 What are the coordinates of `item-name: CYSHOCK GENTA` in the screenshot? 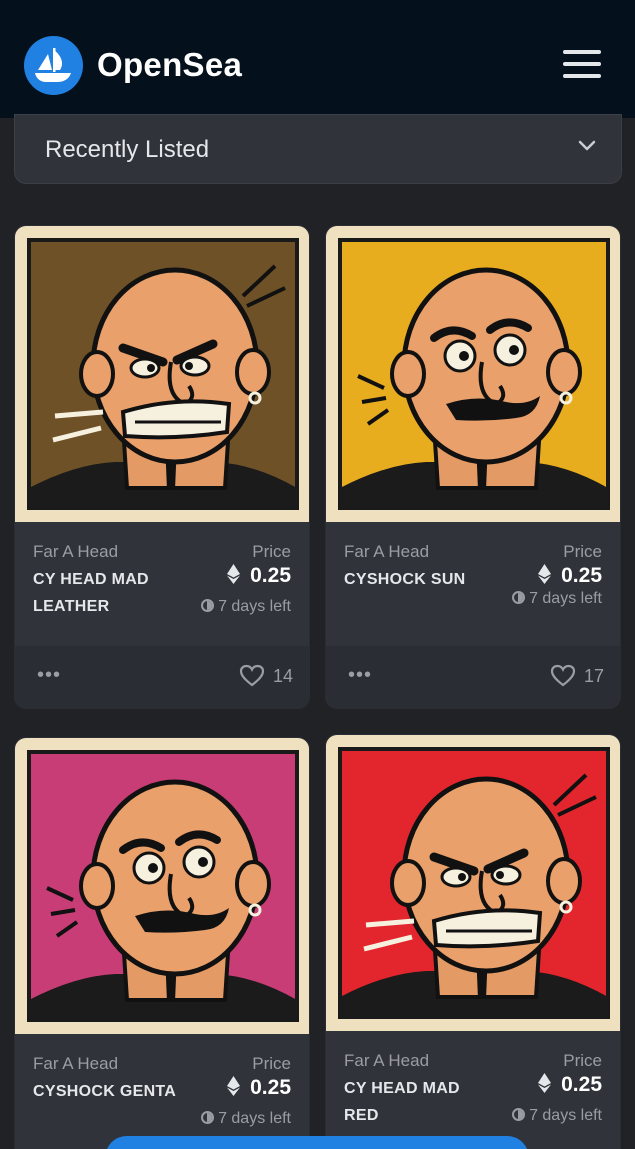 It's located at (108, 1091).